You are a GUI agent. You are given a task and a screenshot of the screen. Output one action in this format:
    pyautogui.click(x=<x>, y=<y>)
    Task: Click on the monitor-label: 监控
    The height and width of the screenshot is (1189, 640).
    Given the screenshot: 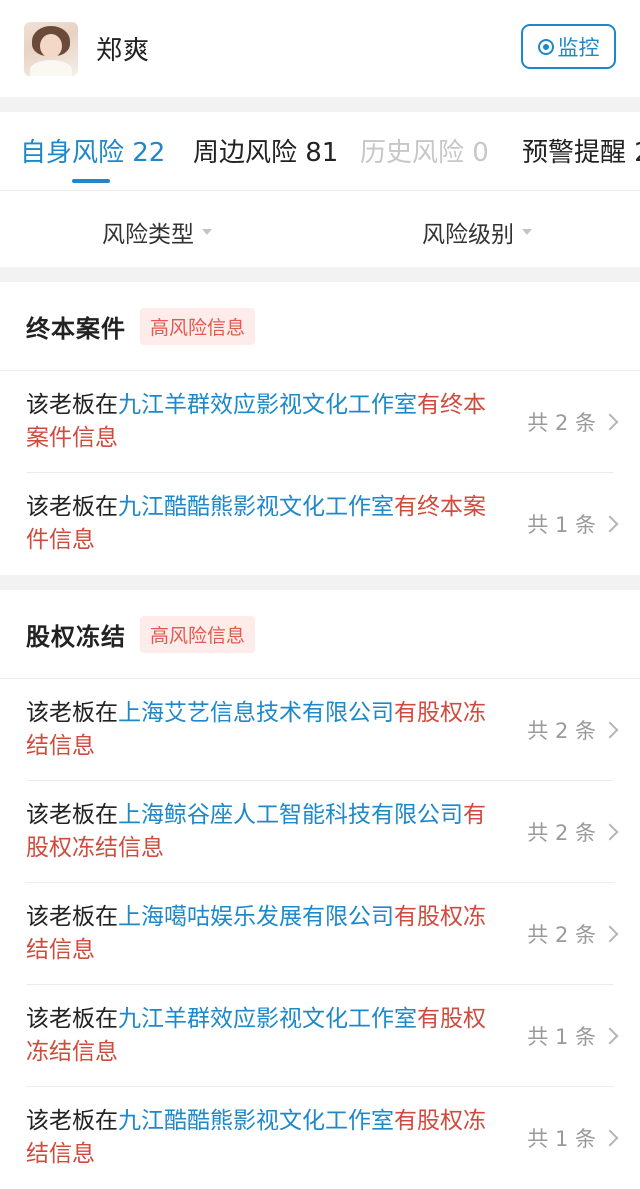 What is the action you would take?
    pyautogui.click(x=578, y=47)
    